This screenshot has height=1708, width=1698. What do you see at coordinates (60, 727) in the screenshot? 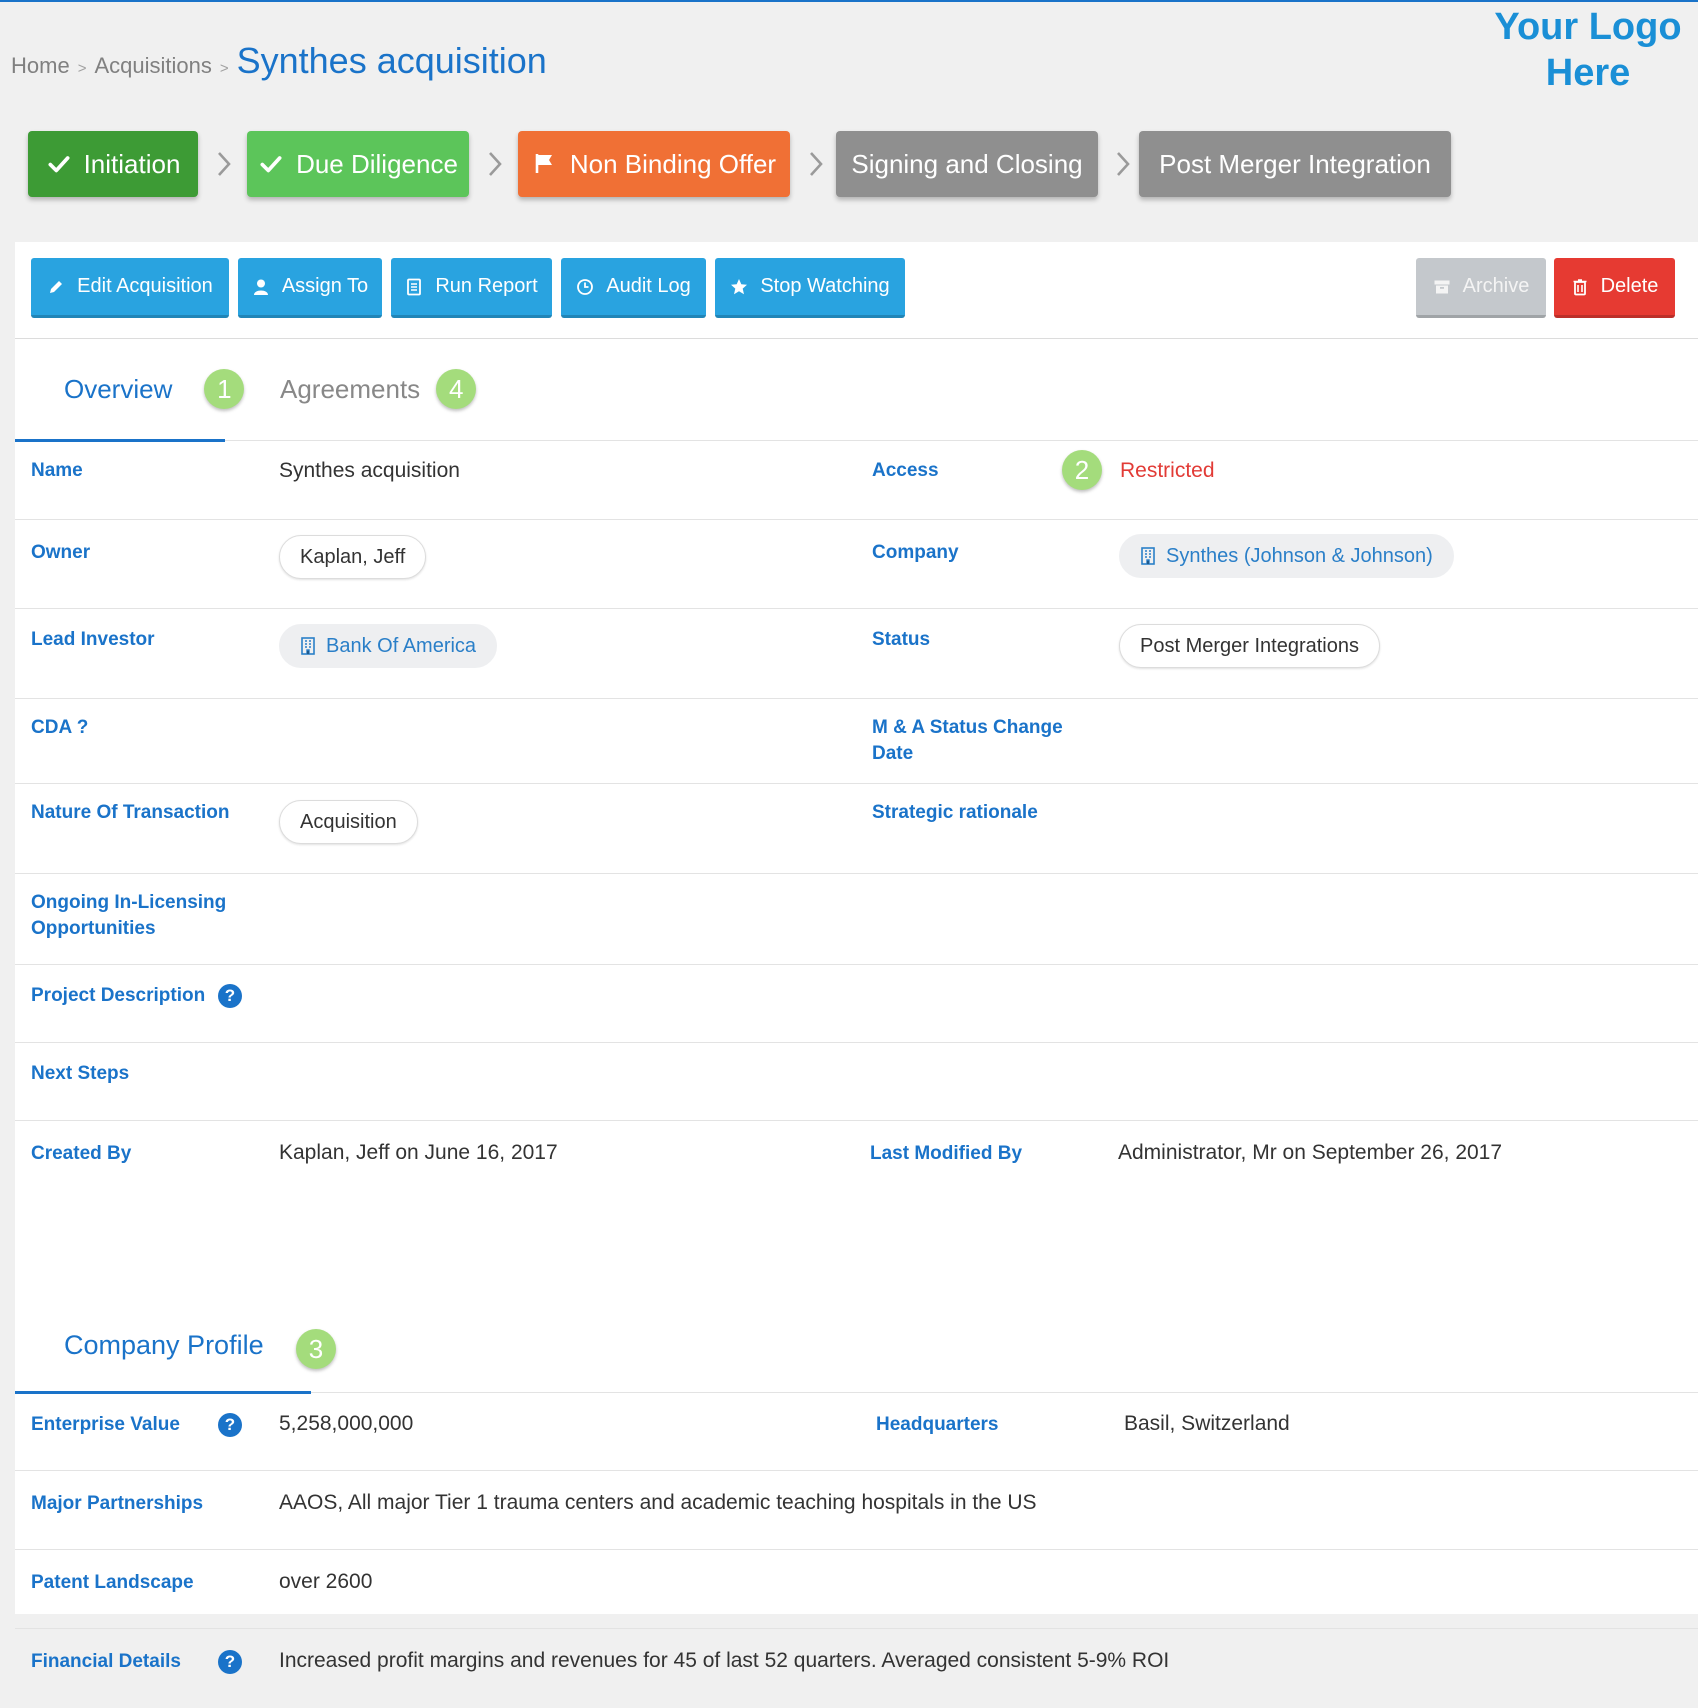
I see `field-label-cda: CDA ?` at bounding box center [60, 727].